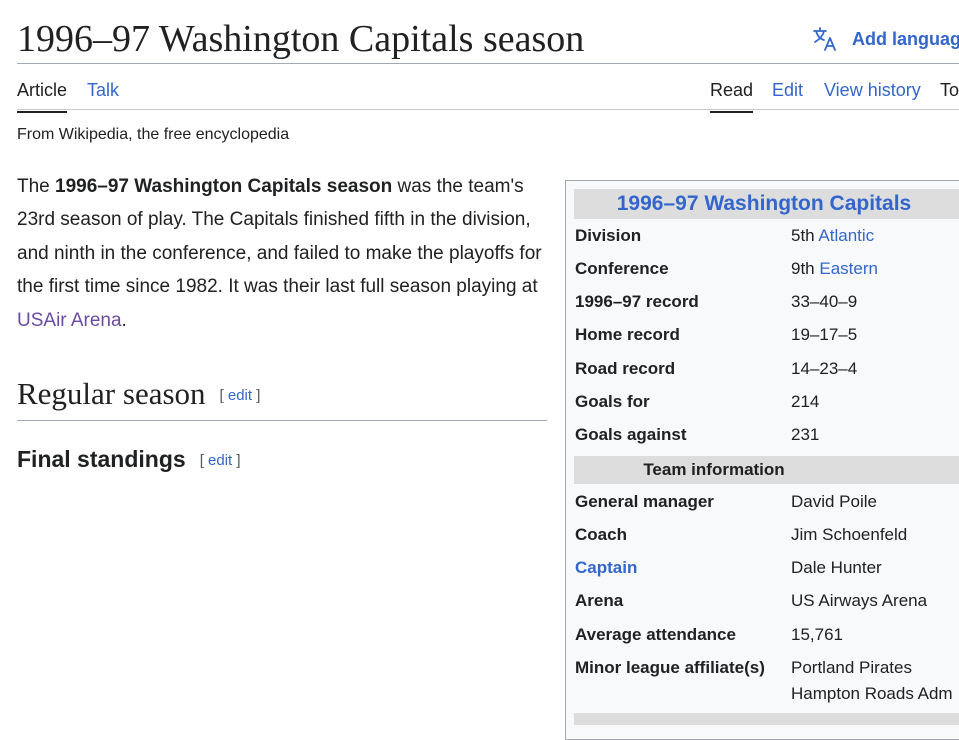  What do you see at coordinates (637, 301) in the screenshot?
I see `row-label: 1996–97 record` at bounding box center [637, 301].